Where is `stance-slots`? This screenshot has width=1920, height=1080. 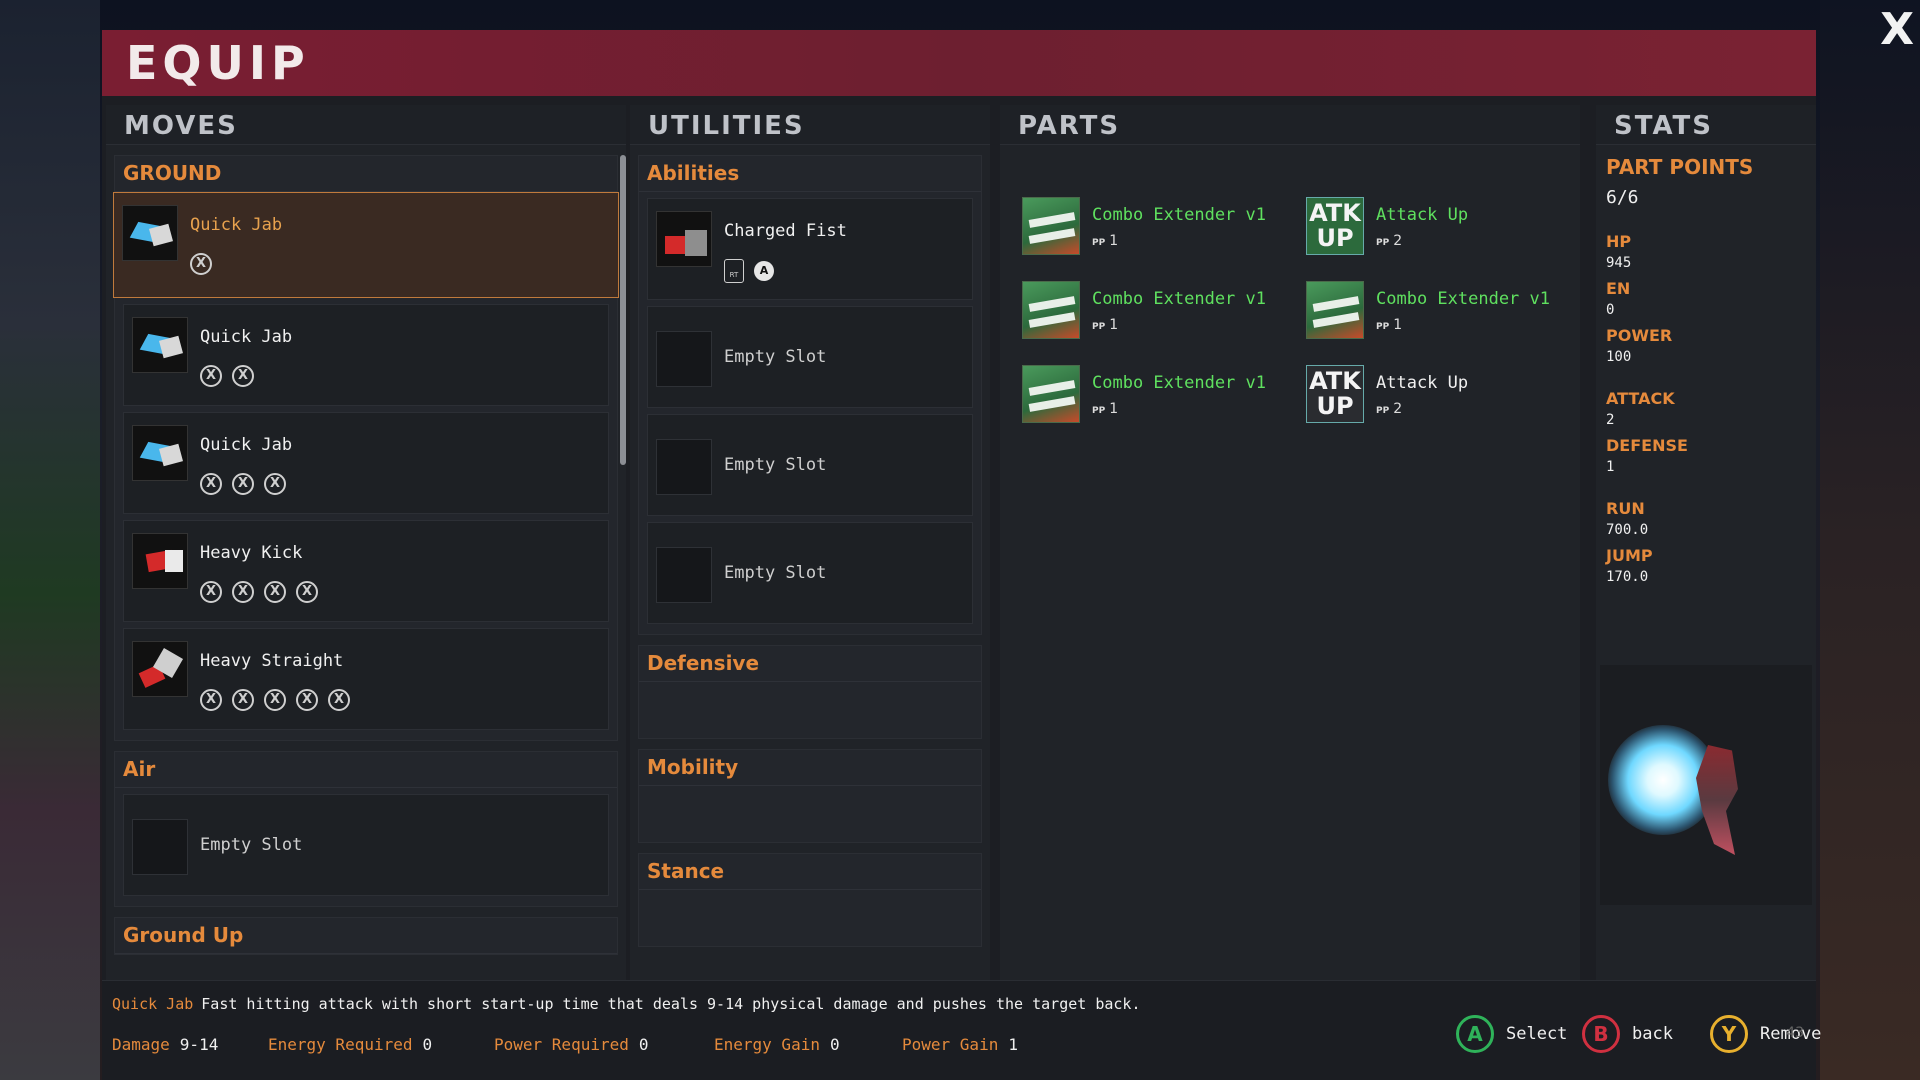 stance-slots is located at coordinates (810, 918).